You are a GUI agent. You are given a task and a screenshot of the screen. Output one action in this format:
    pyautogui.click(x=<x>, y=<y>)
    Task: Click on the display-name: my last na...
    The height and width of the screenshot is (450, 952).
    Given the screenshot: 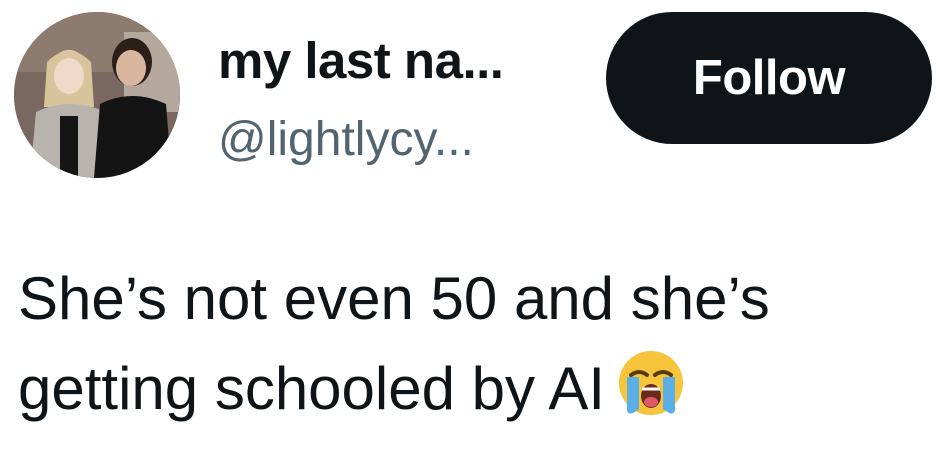 What is the action you would take?
    pyautogui.click(x=361, y=61)
    